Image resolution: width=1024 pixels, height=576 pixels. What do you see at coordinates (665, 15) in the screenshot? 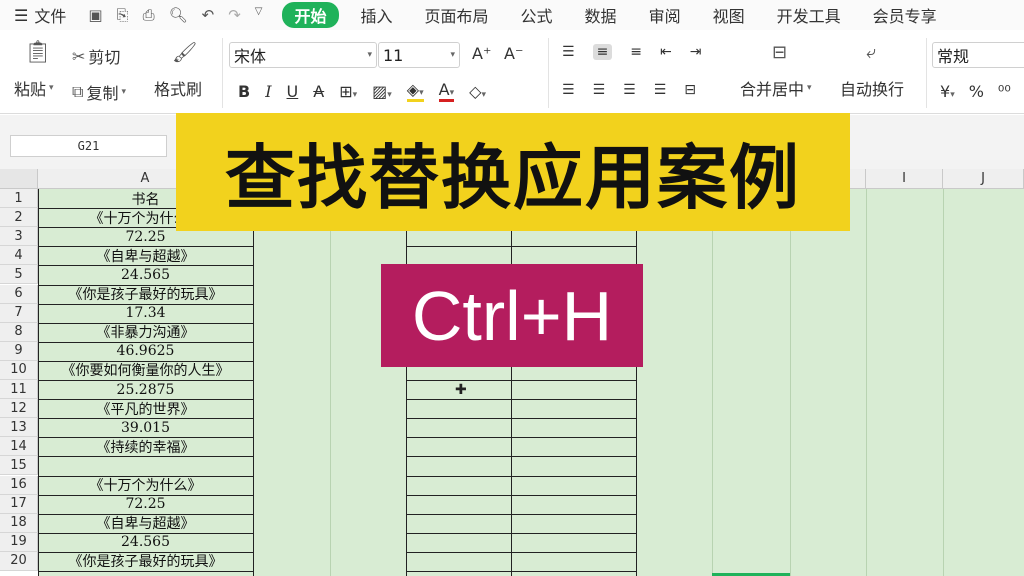
I see `tab-review: 审阅` at bounding box center [665, 15].